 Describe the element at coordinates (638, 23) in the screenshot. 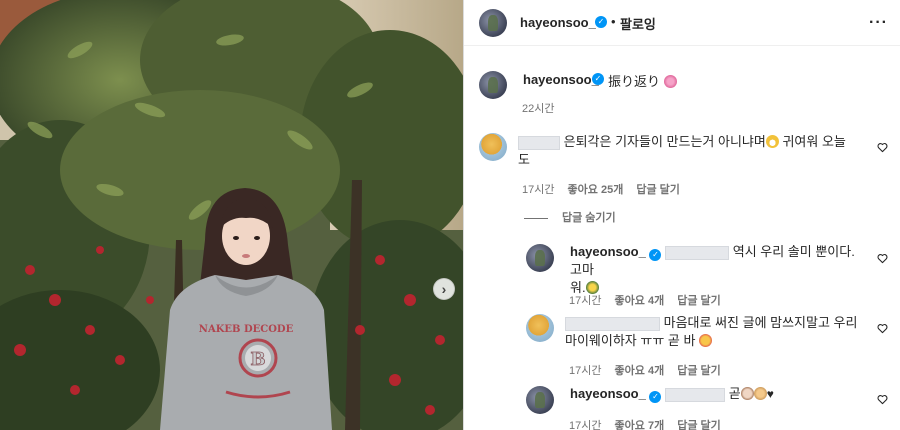

I see `following-button: 팔로잉` at that location.